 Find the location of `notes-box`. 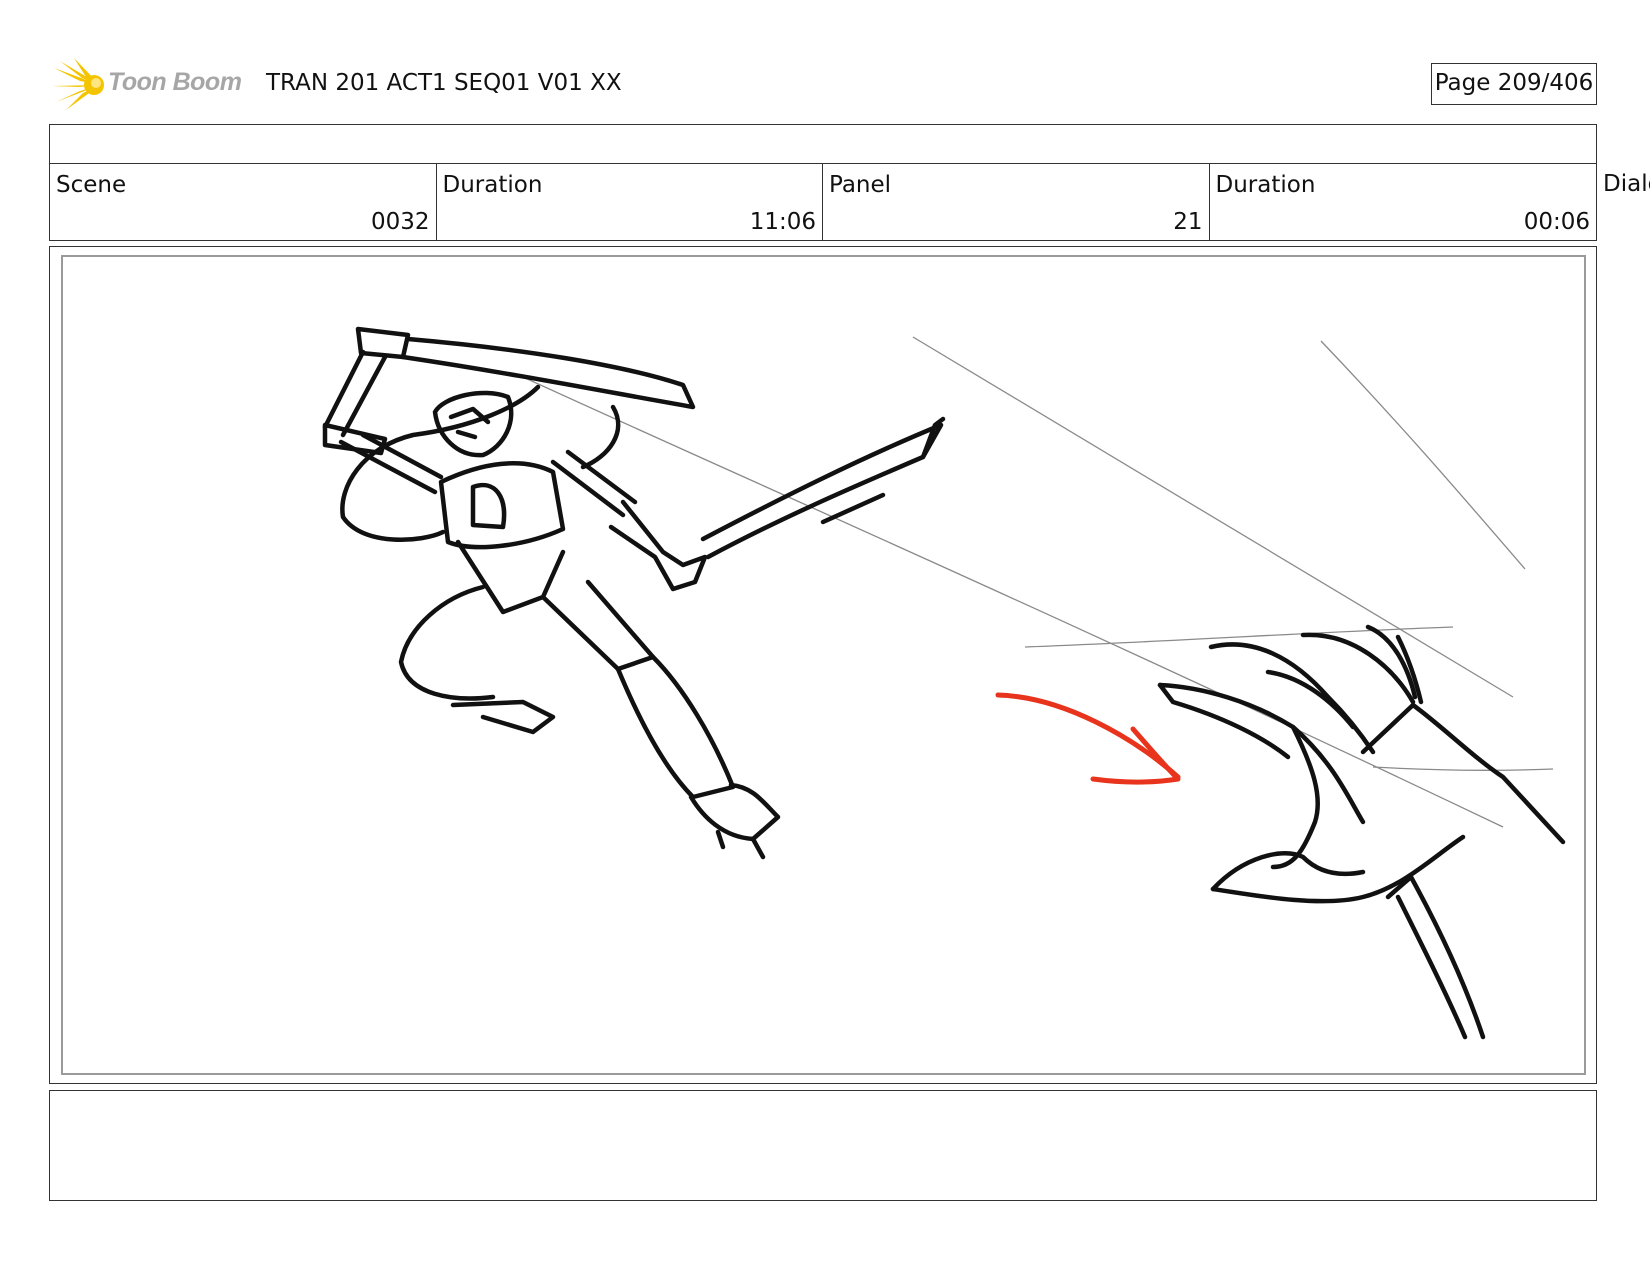

notes-box is located at coordinates (823, 1145).